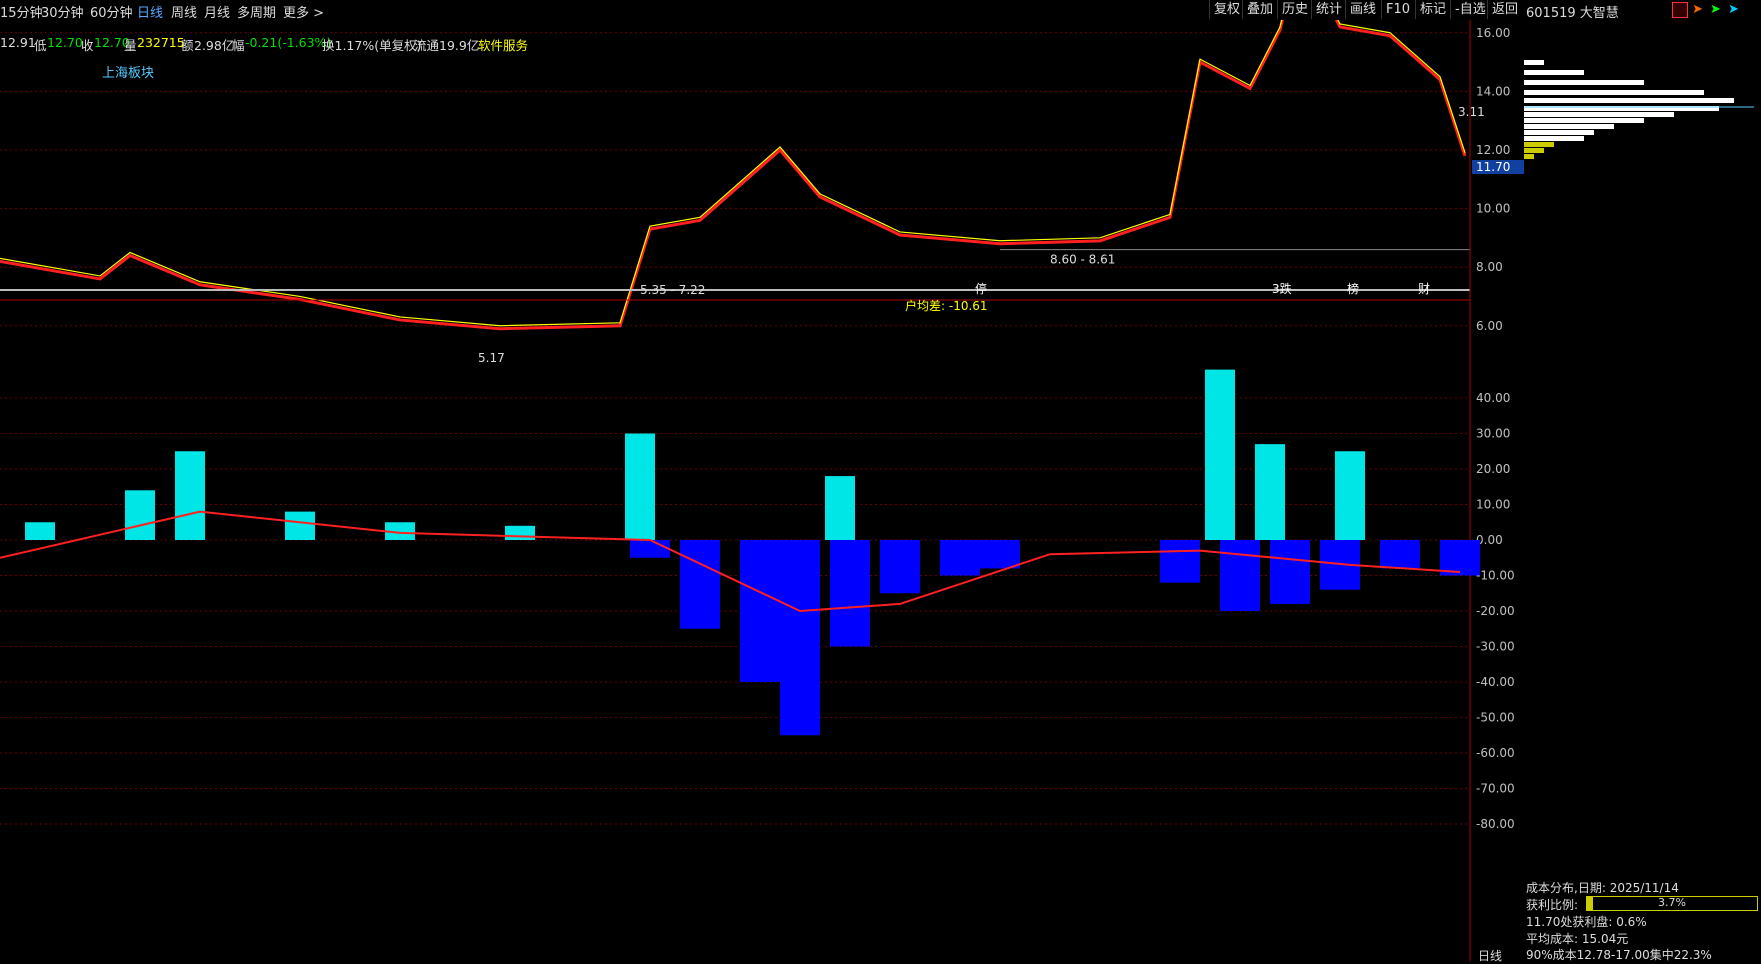  I want to click on arrow-green-icon: ➤, so click(1717, 9).